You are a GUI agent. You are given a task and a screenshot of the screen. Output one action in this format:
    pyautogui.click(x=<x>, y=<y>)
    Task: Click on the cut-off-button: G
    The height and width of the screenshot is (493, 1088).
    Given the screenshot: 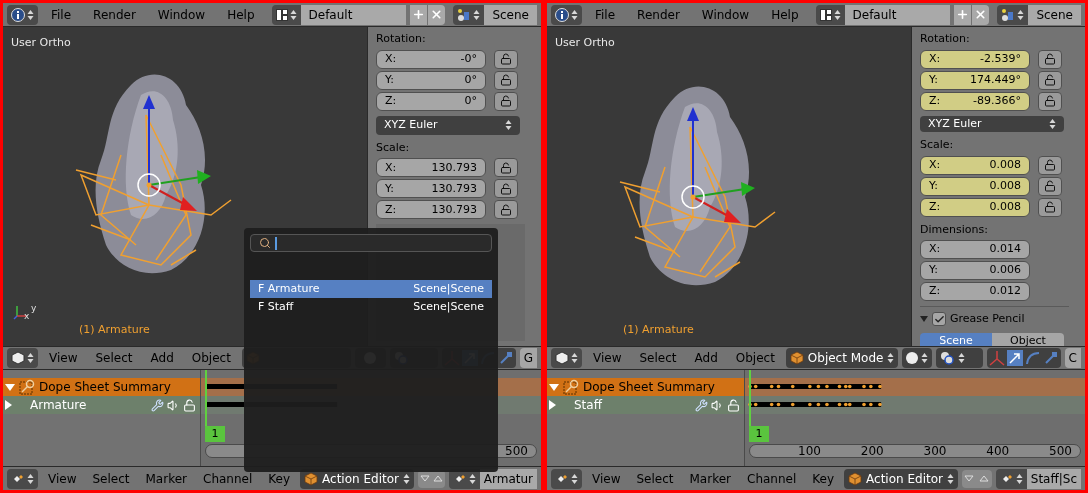 What is the action you would take?
    pyautogui.click(x=528, y=358)
    